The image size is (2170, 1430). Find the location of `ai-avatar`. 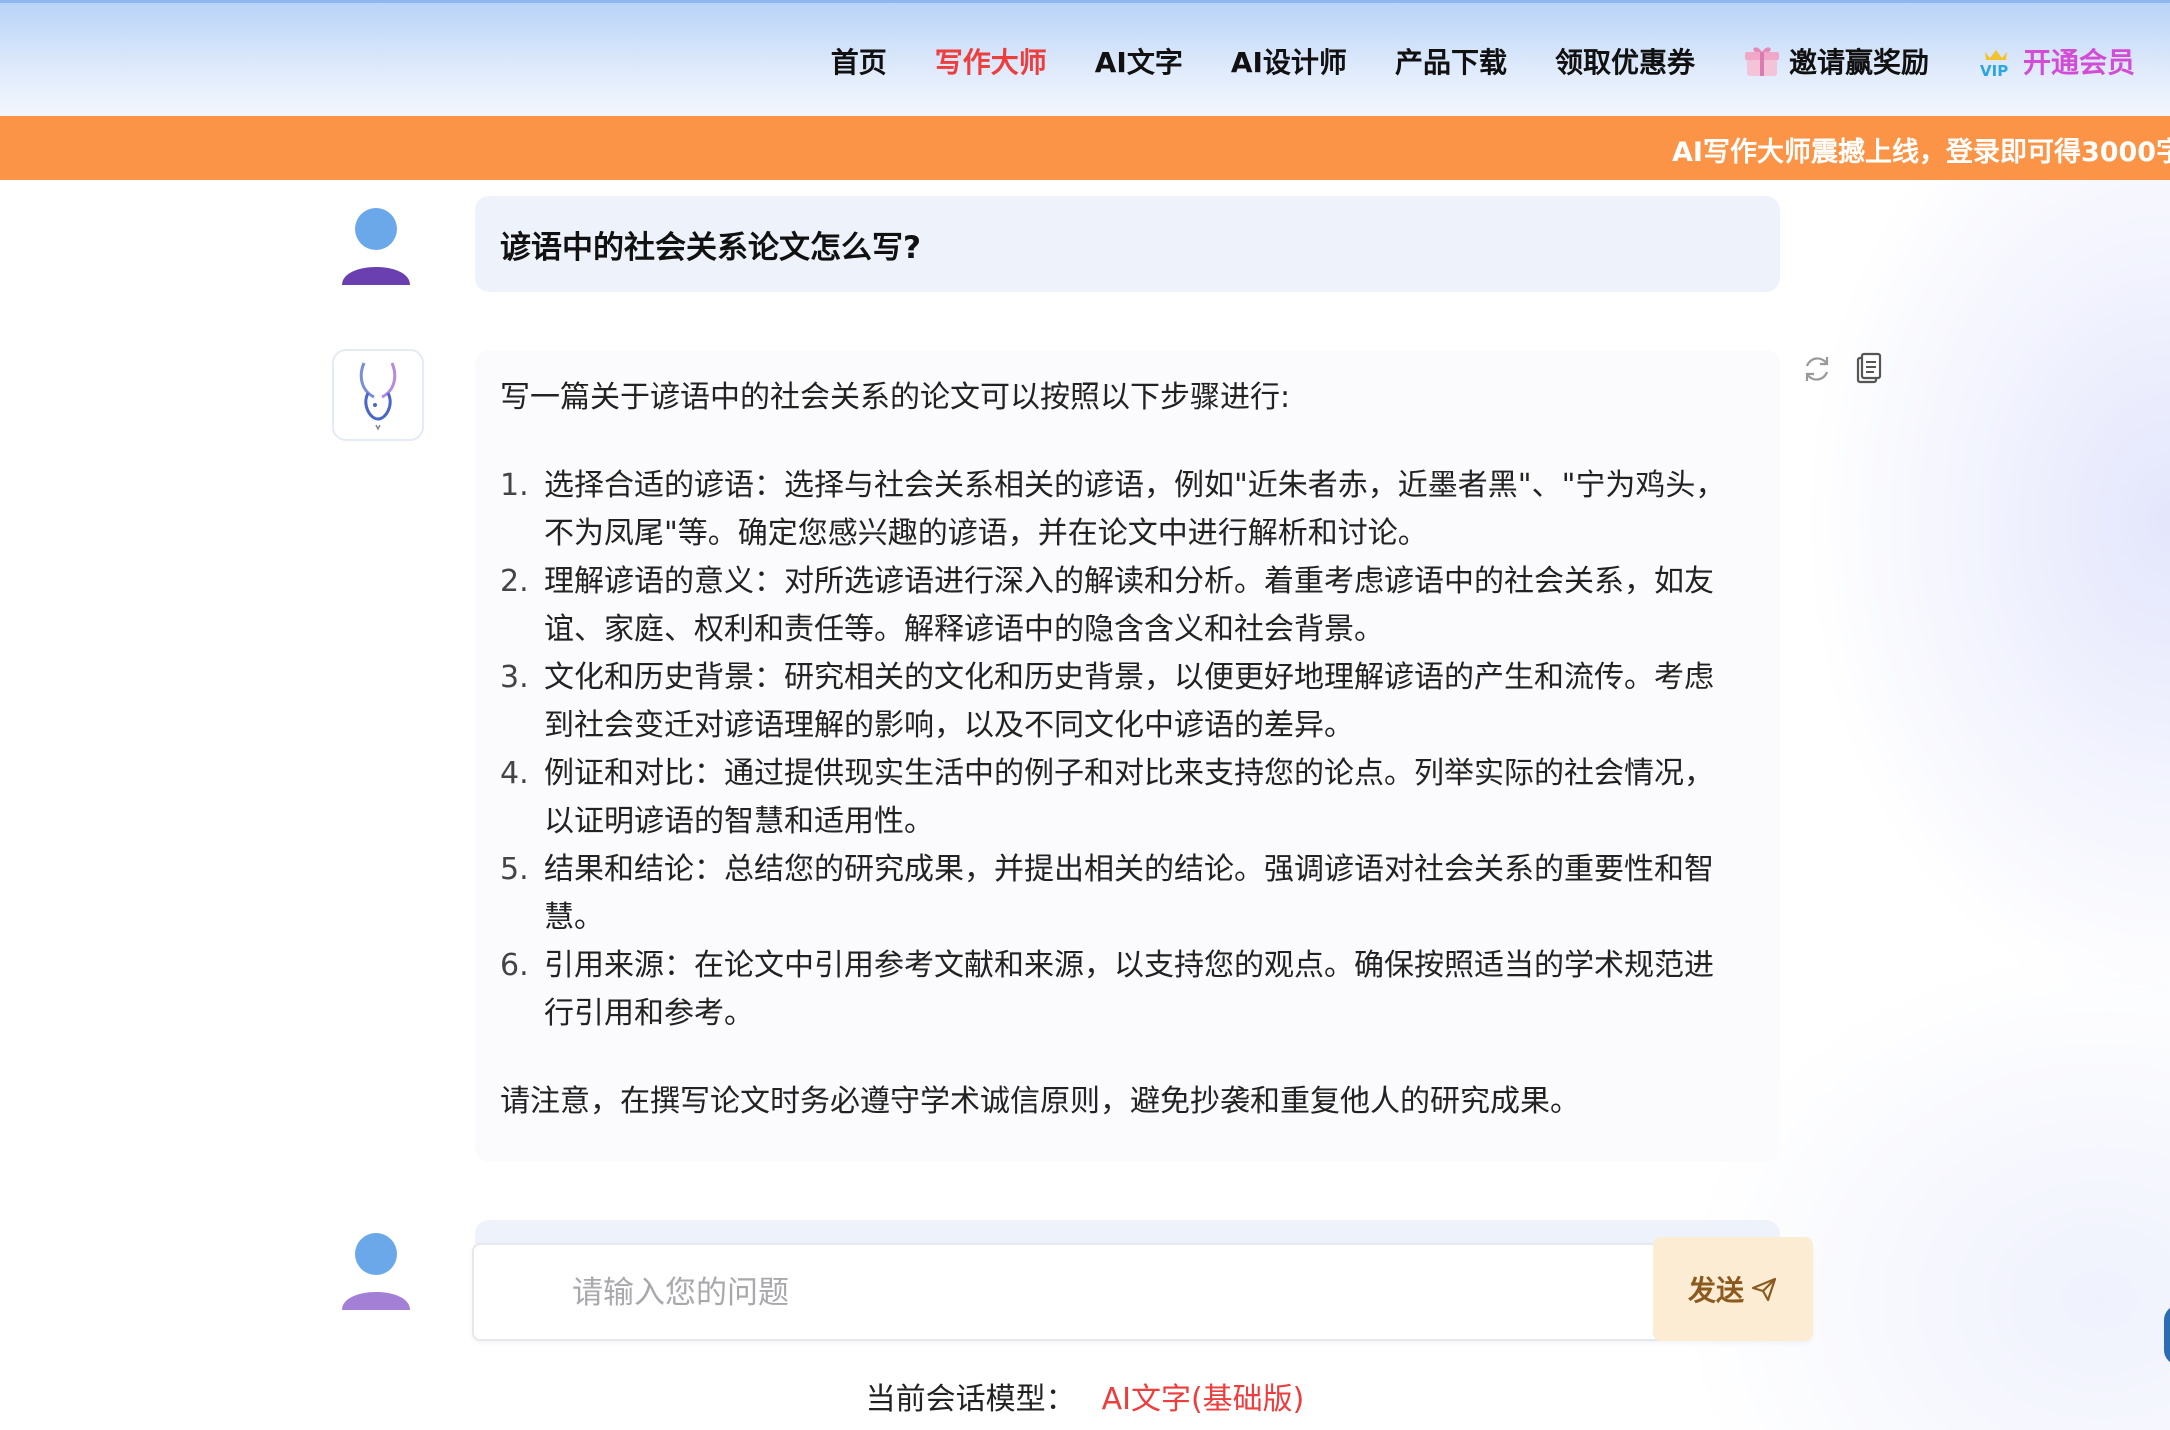

ai-avatar is located at coordinates (378, 395).